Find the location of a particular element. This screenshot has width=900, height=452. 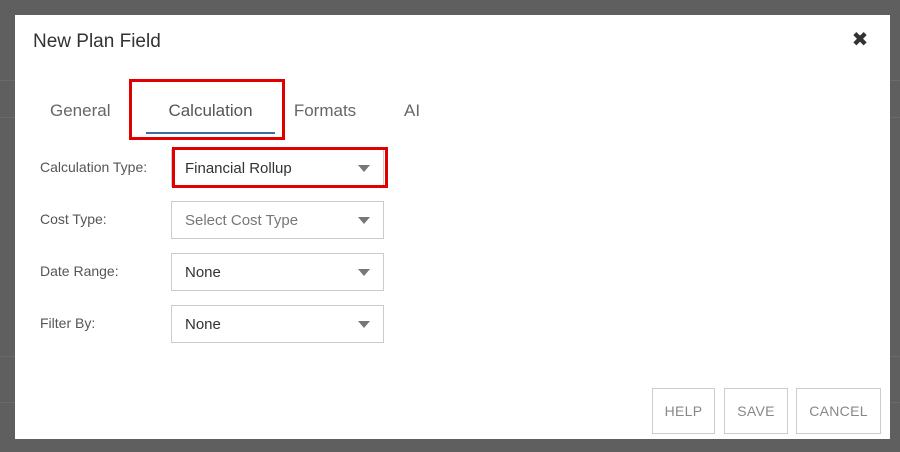

cost-type-select: Select Cost Type is located at coordinates (277, 220).